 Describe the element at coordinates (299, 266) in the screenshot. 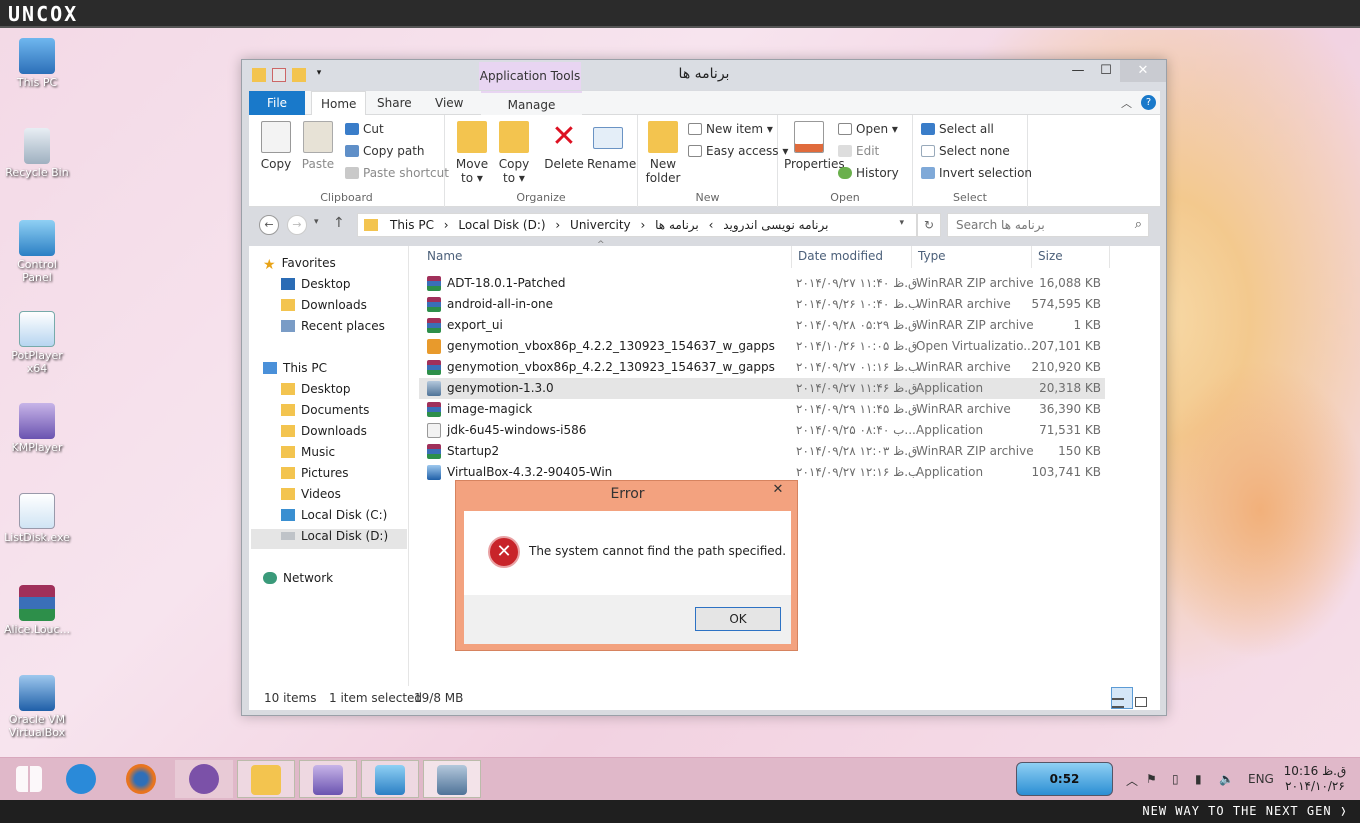

I see `nav-favorites: ★ Favorites` at that location.